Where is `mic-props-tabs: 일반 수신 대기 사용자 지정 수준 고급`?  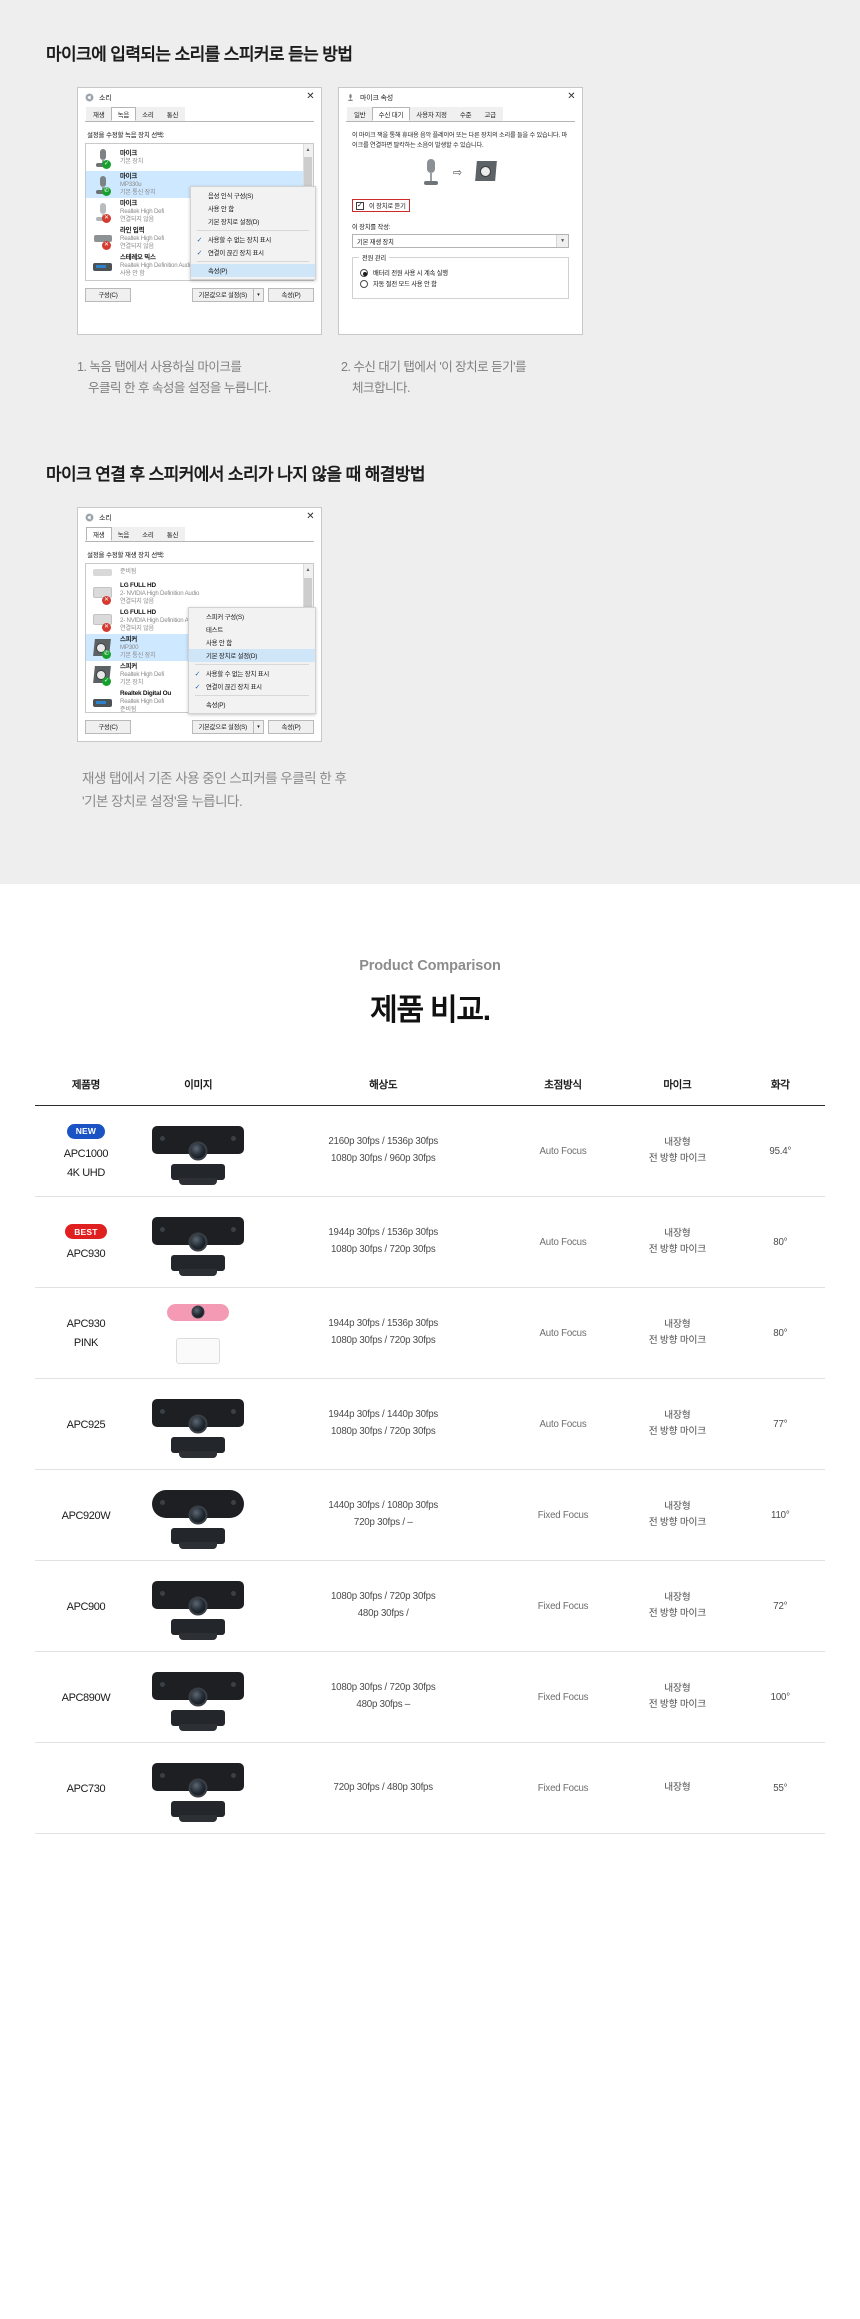
mic-props-tabs: 일반 수신 대기 사용자 지정 수준 고급 is located at coordinates (460, 114).